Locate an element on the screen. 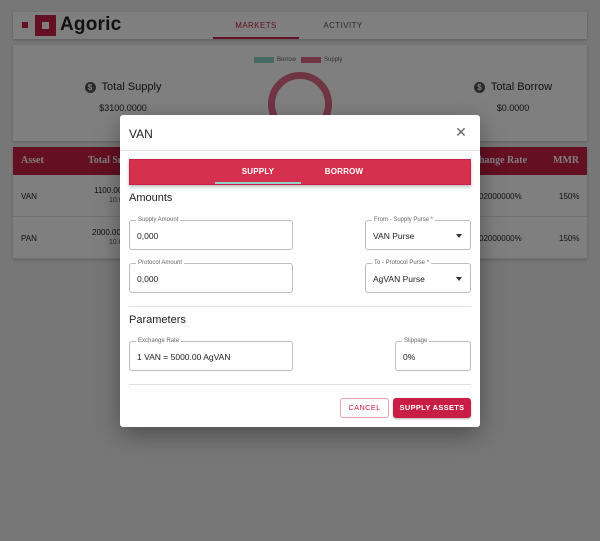 This screenshot has width=600, height=541. tab-supply: SUPPLY is located at coordinates (258, 172).